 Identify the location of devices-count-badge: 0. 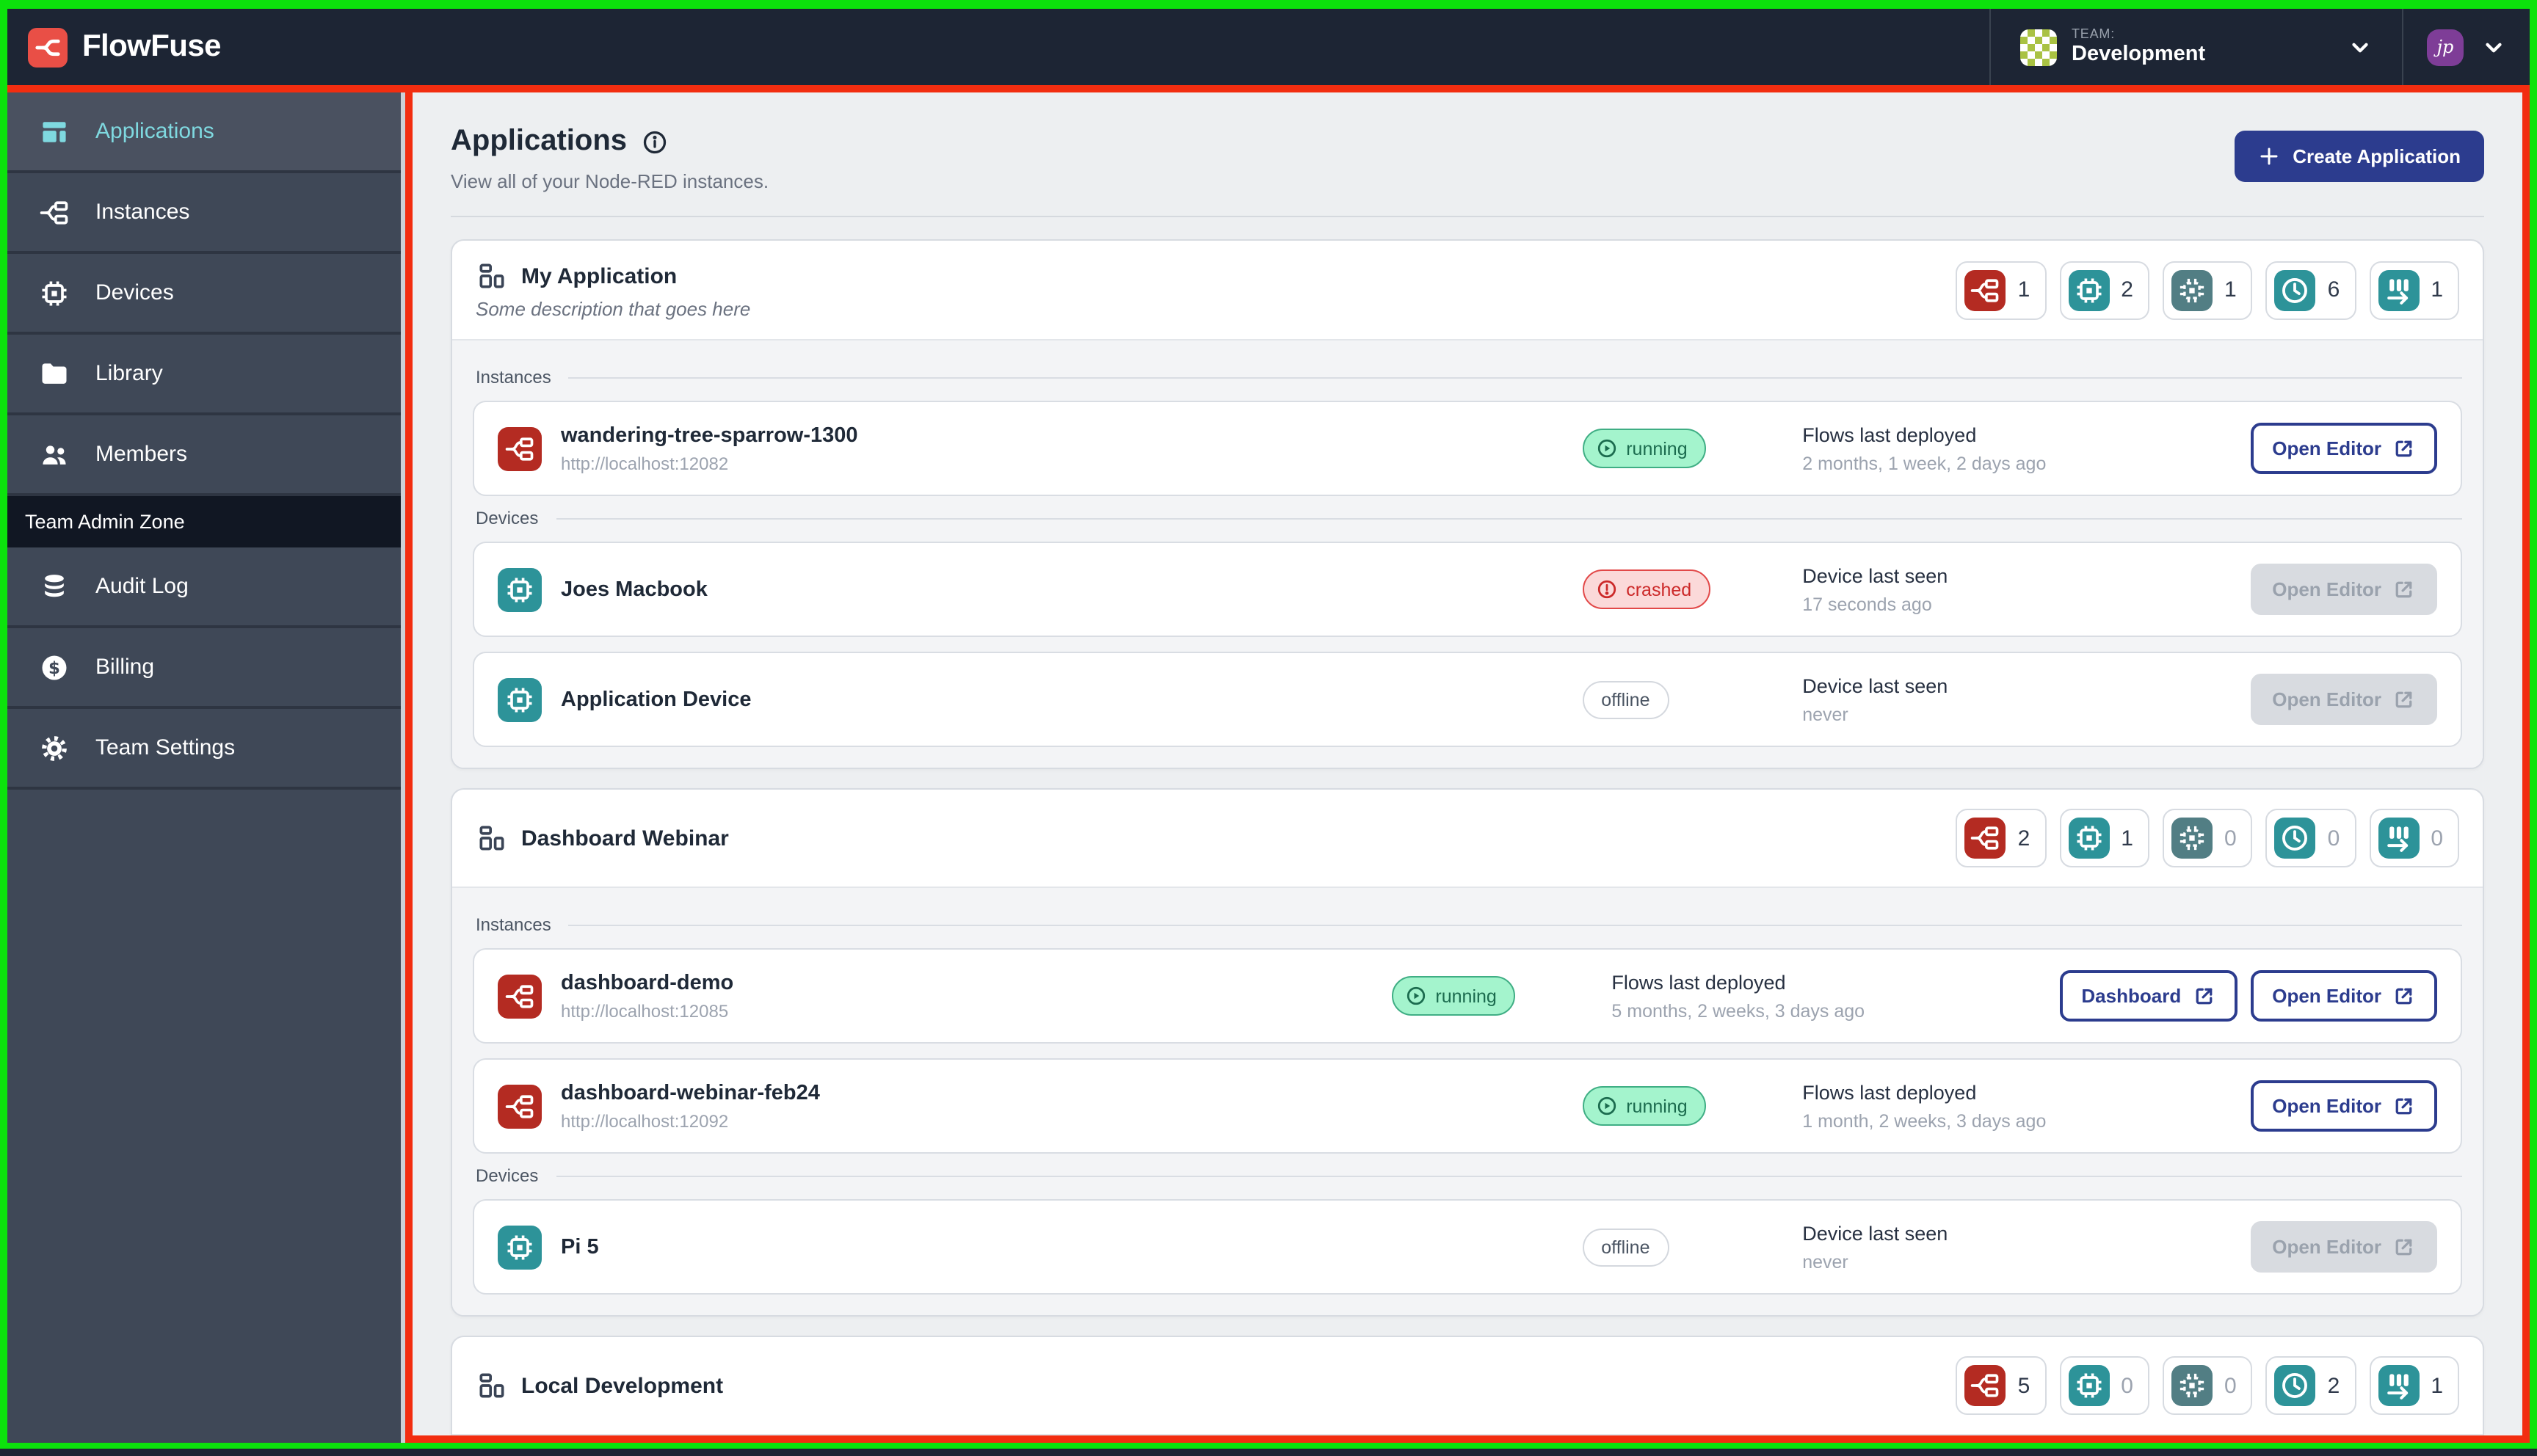
(2104, 1385).